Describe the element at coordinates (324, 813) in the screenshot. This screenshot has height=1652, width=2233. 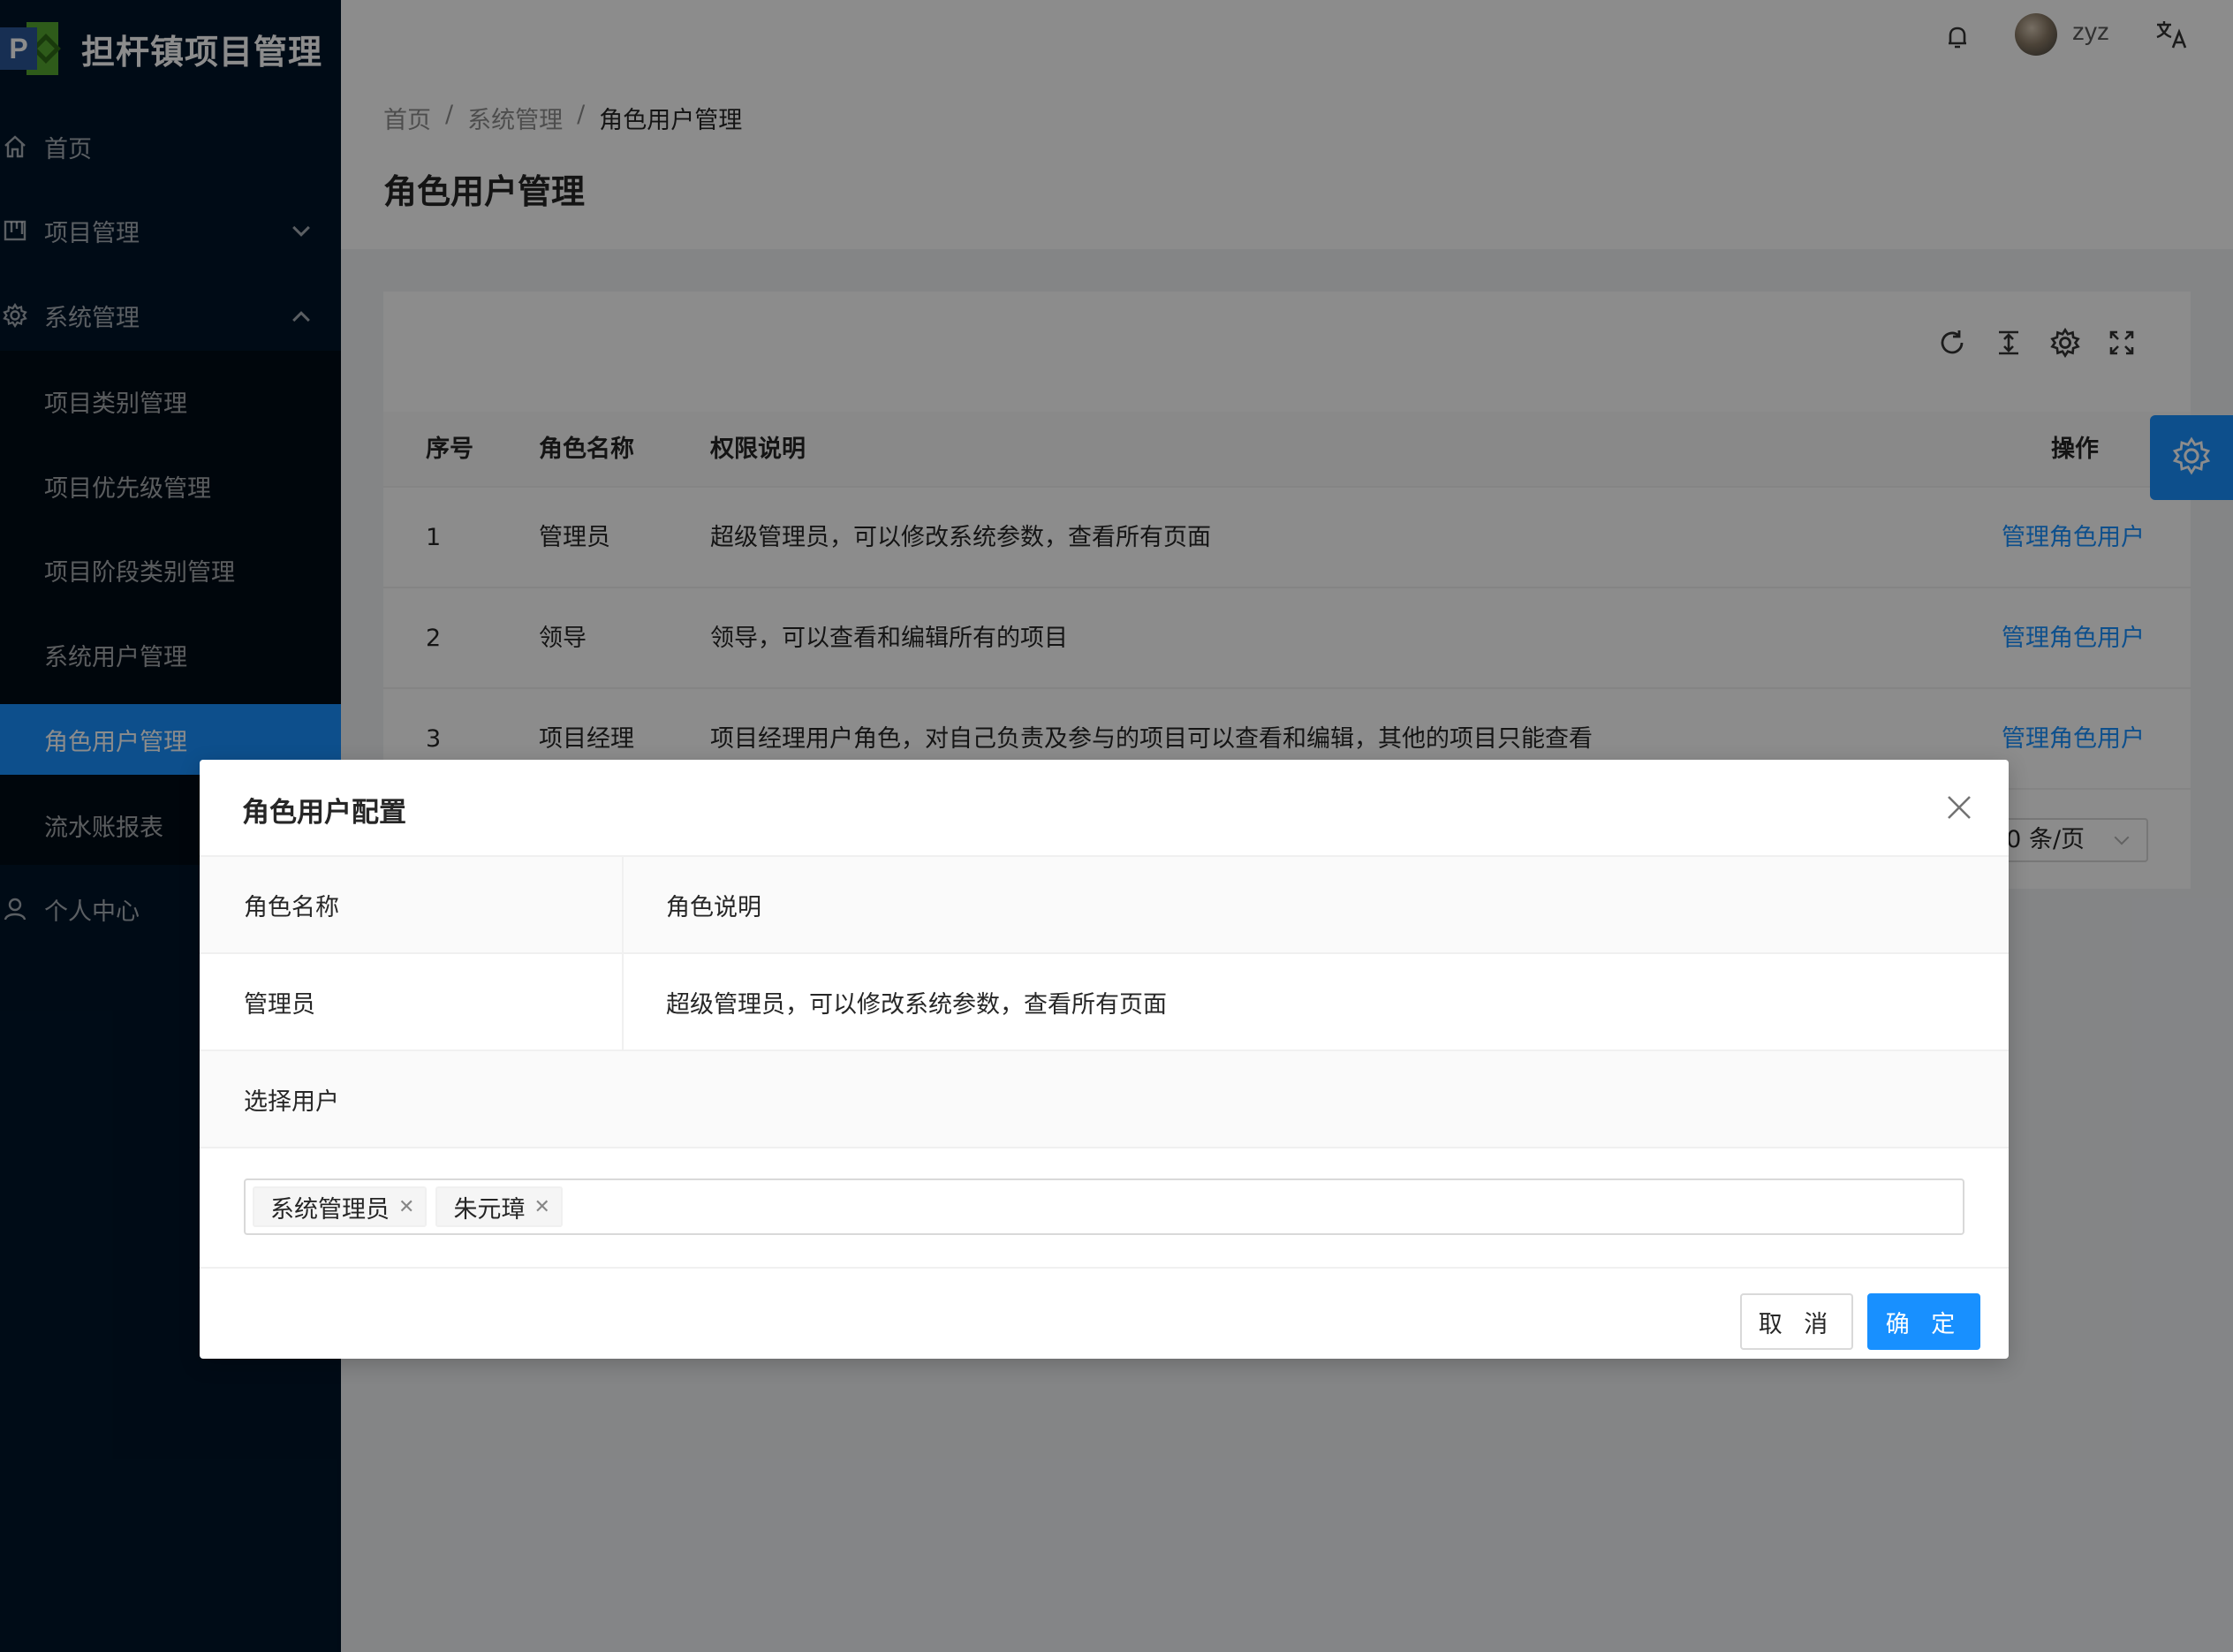
I see `modal-title: 角色用户配置` at that location.